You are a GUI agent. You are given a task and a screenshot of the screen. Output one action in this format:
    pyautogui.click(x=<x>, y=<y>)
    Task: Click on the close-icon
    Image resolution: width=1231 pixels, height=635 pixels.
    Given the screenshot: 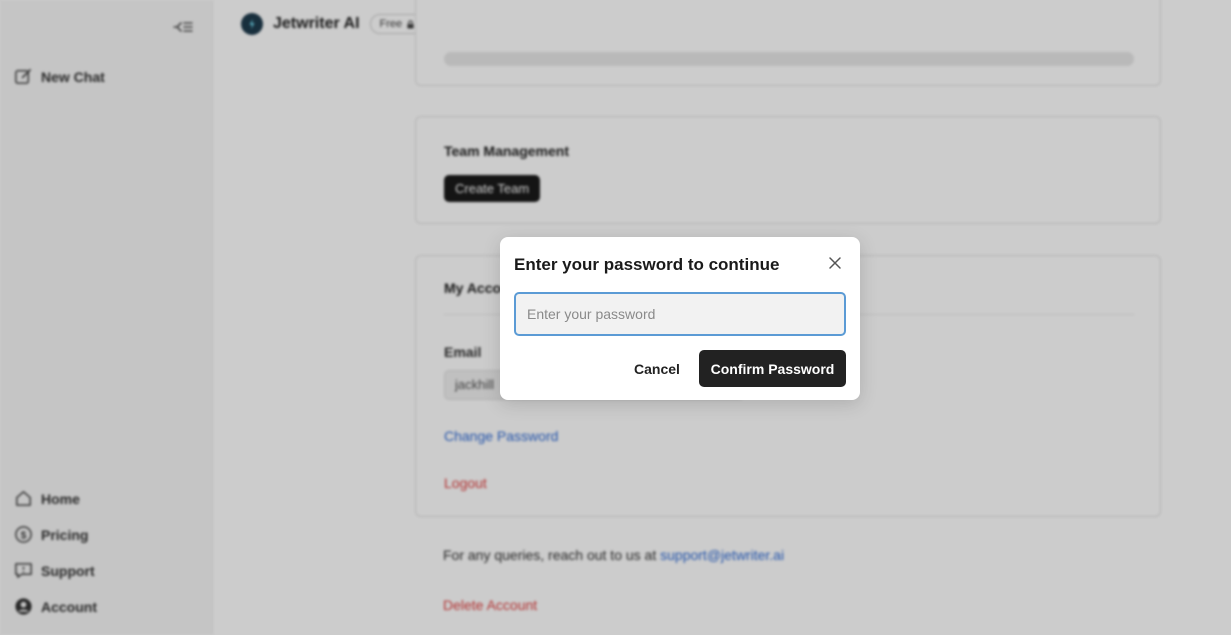 What is the action you would take?
    pyautogui.click(x=835, y=263)
    